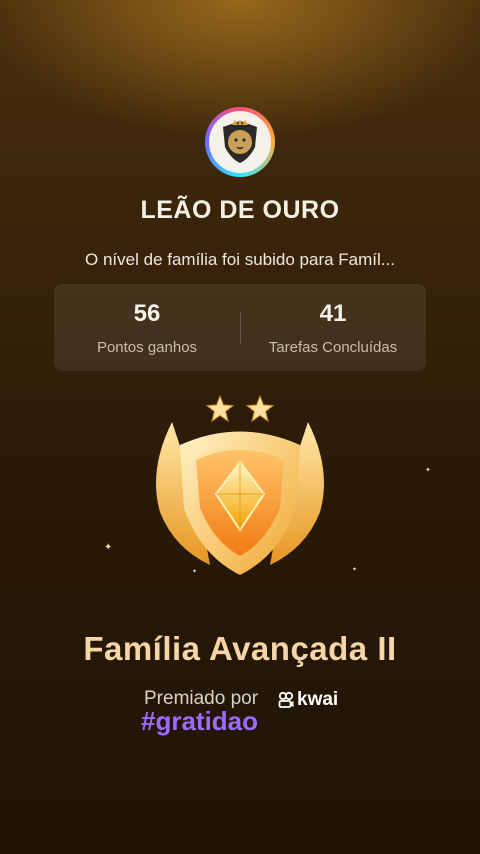 Image resolution: width=480 pixels, height=854 pixels. Describe the element at coordinates (240, 490) in the screenshot. I see `family-level-badge-icon` at that location.